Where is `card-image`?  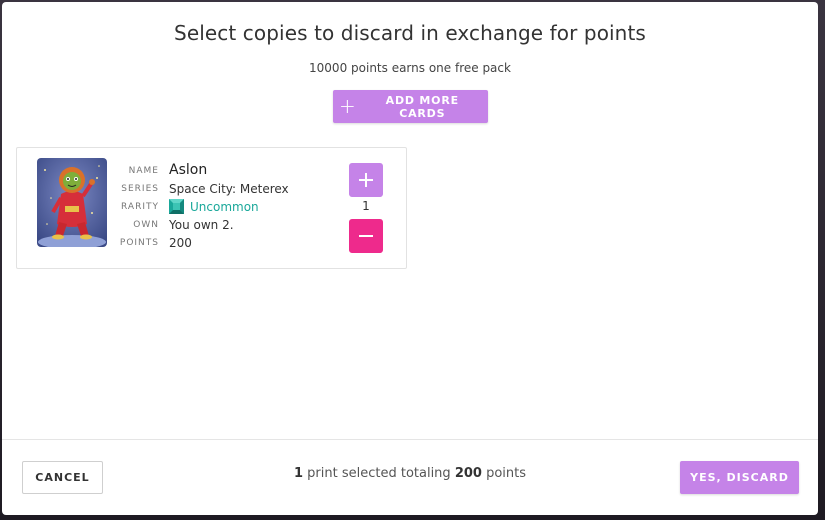 card-image is located at coordinates (72, 202).